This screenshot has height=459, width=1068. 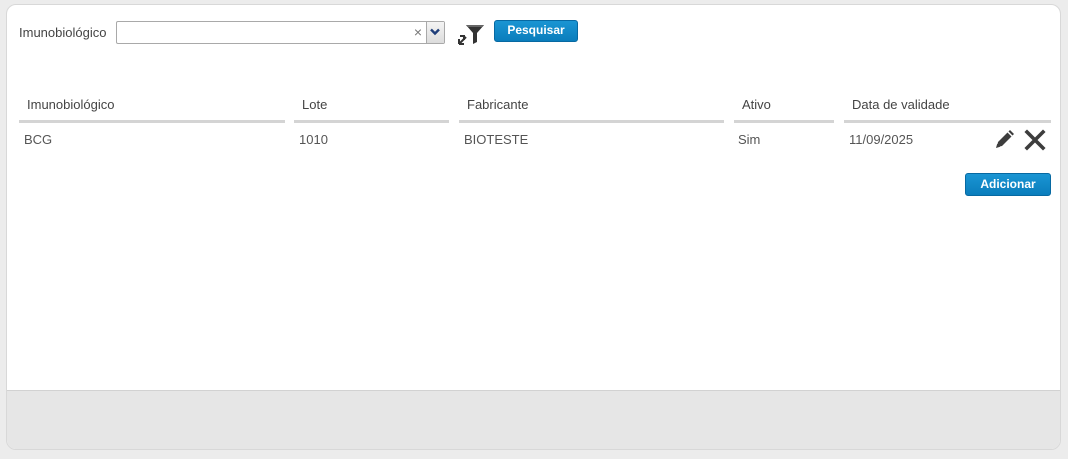 I want to click on chevron-down-icon, so click(x=435, y=32).